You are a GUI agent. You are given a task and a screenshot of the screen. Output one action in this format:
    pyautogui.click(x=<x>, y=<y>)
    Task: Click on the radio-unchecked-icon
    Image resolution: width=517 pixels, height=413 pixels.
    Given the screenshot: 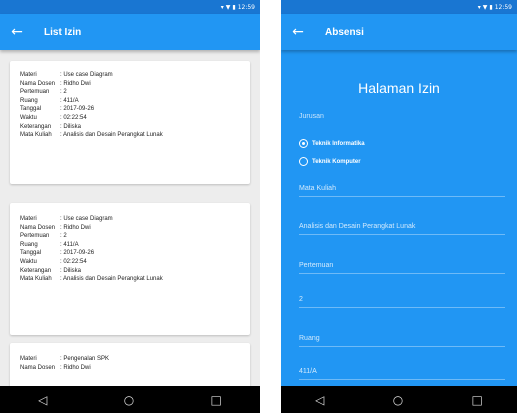 What is the action you would take?
    pyautogui.click(x=303, y=161)
    